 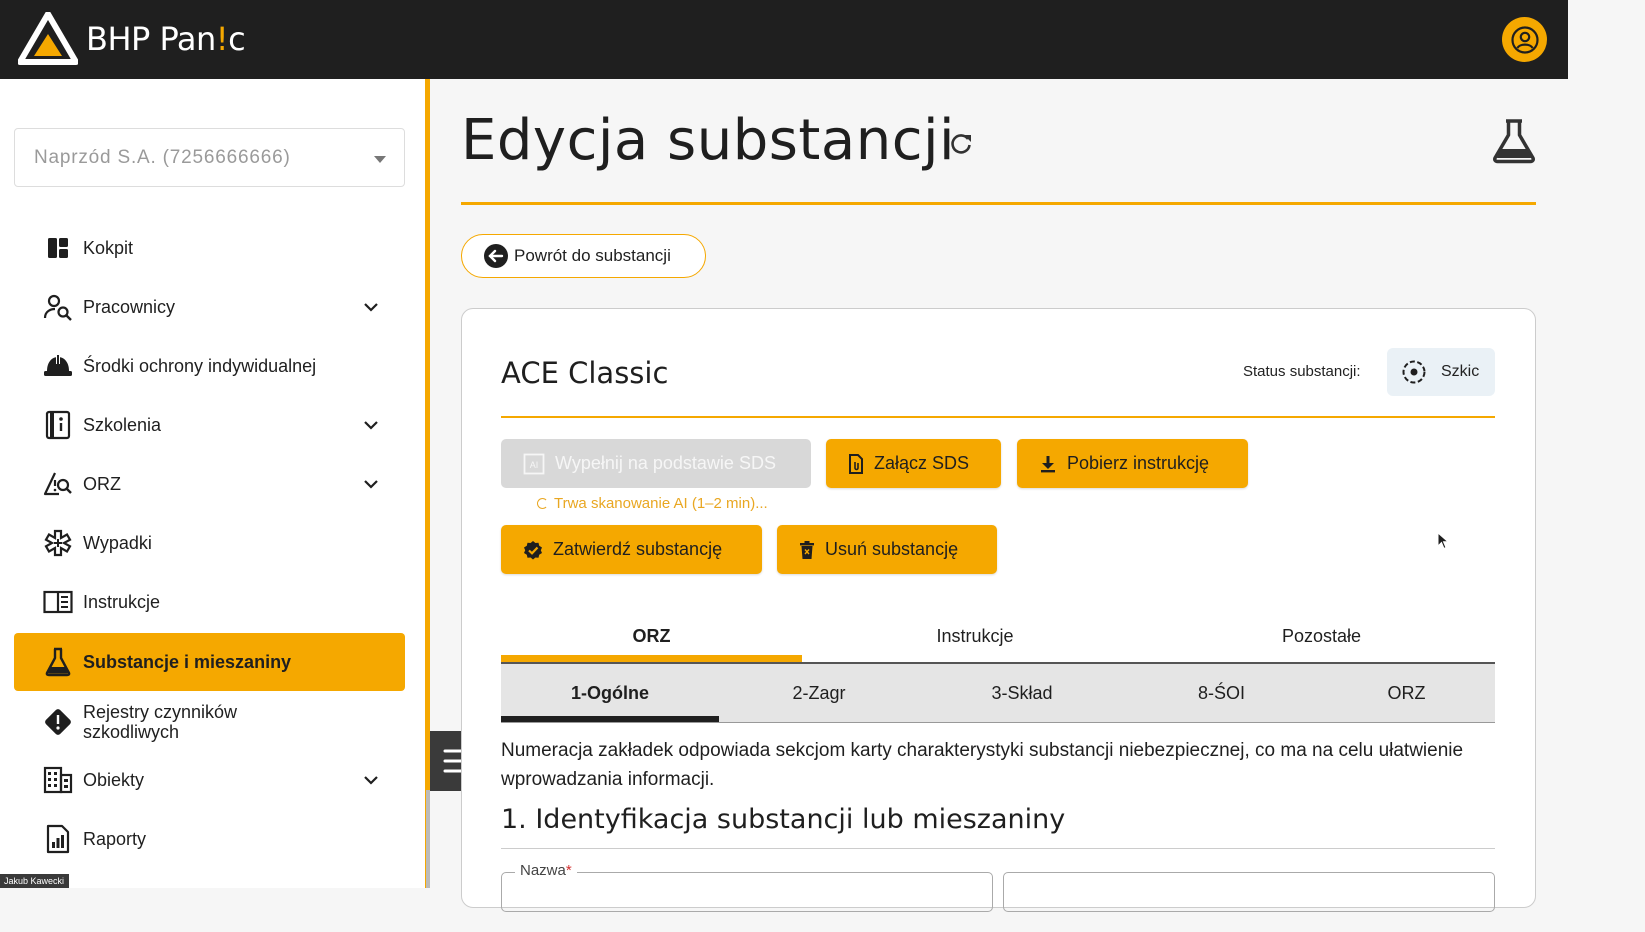 What do you see at coordinates (1414, 372) in the screenshot?
I see `draft-status-icon` at bounding box center [1414, 372].